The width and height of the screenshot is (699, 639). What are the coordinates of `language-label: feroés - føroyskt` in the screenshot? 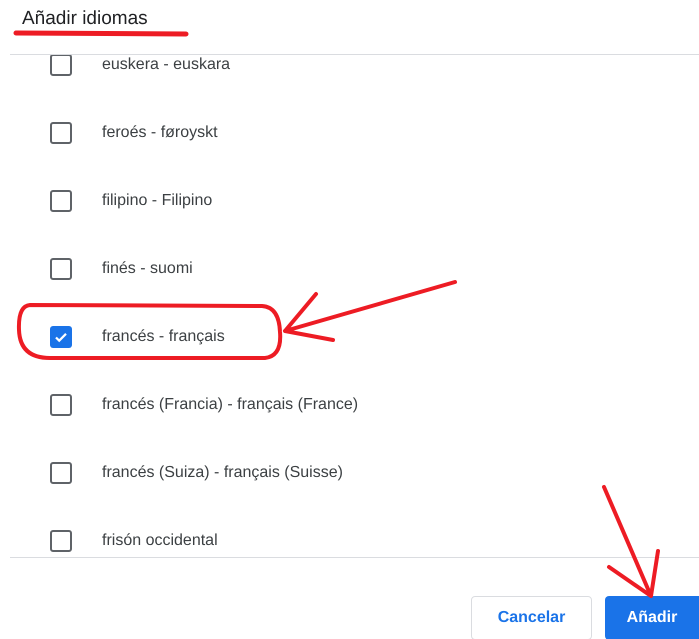 It's located at (160, 133).